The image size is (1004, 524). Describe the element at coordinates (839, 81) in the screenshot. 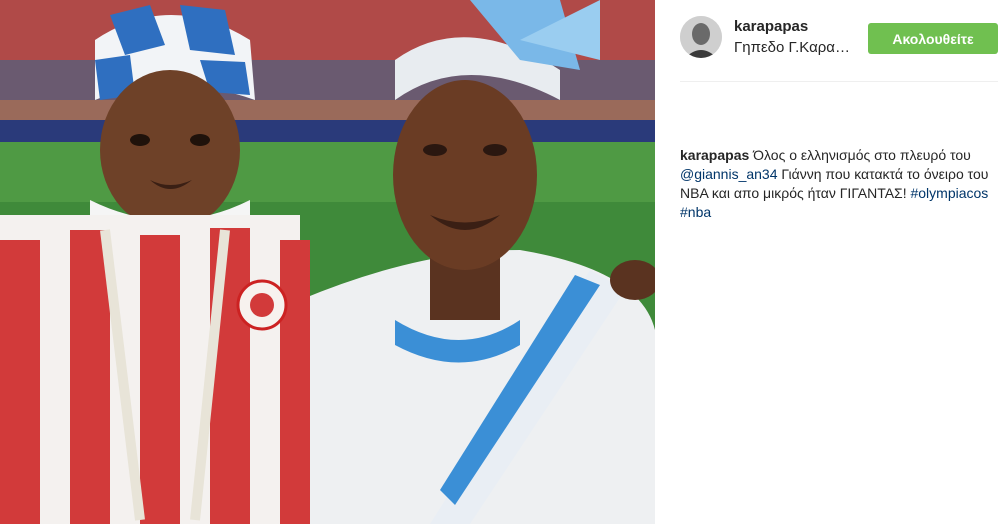

I see `header-divider` at that location.